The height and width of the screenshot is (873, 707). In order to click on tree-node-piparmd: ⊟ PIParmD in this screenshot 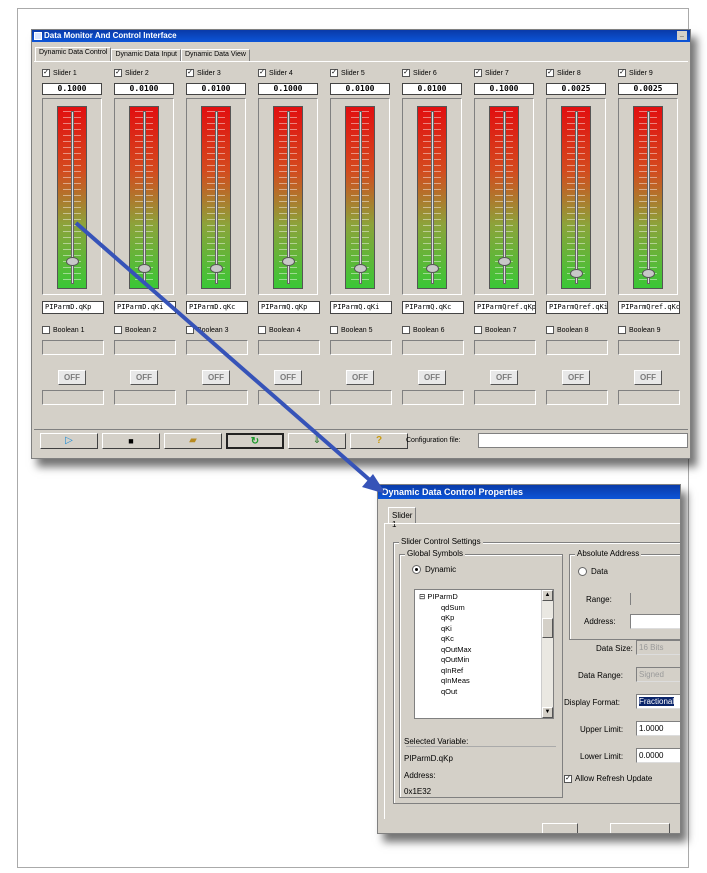, I will do `click(486, 597)`.